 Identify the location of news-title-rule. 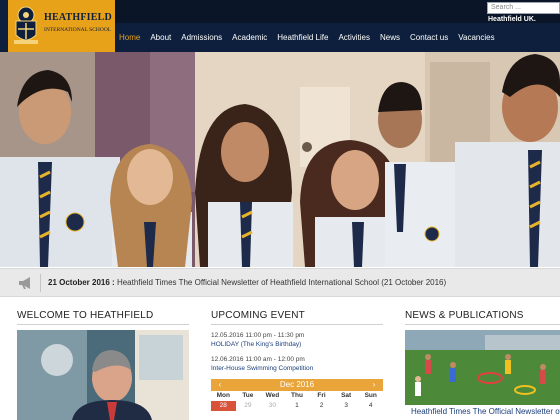
(482, 324).